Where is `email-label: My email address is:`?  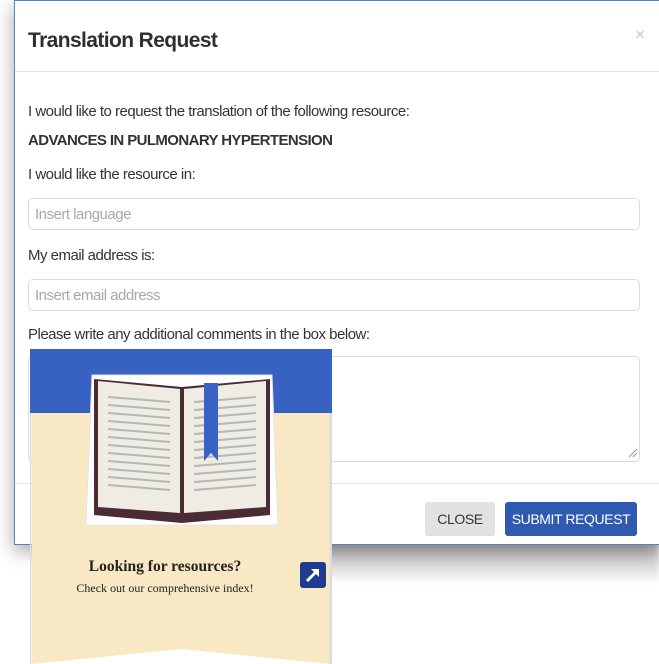 email-label: My email address is: is located at coordinates (91, 255).